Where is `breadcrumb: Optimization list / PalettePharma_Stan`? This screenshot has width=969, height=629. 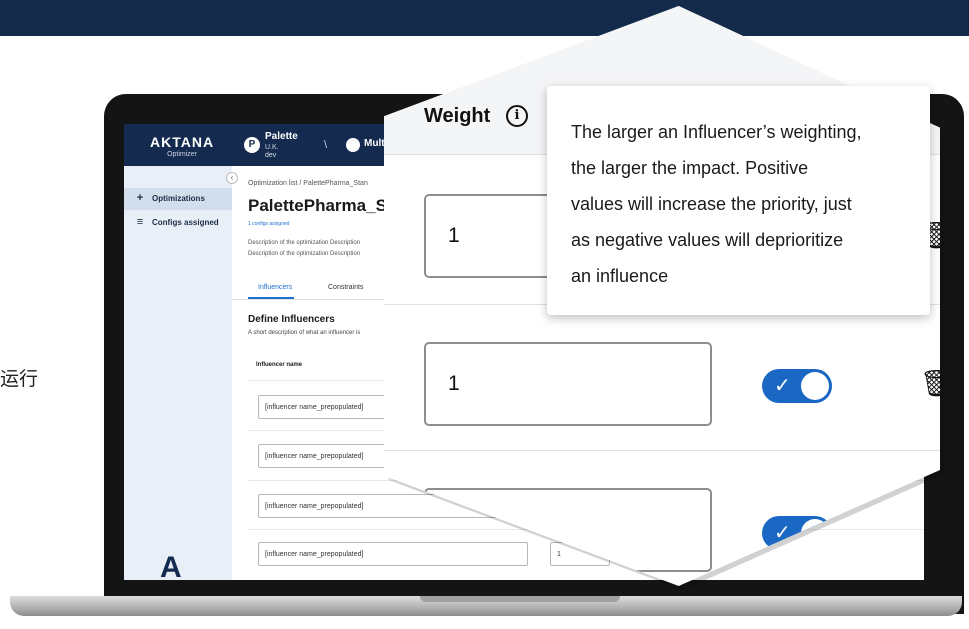
breadcrumb: Optimization list / PalettePharma_Stan is located at coordinates (308, 183).